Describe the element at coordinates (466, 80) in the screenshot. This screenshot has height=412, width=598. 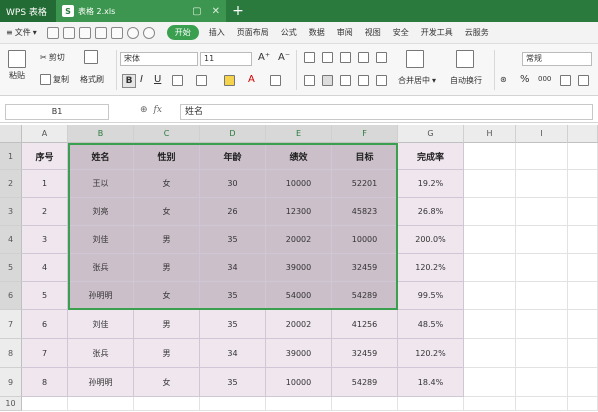
I see `wrap-text-label-wrap: 自动换行` at that location.